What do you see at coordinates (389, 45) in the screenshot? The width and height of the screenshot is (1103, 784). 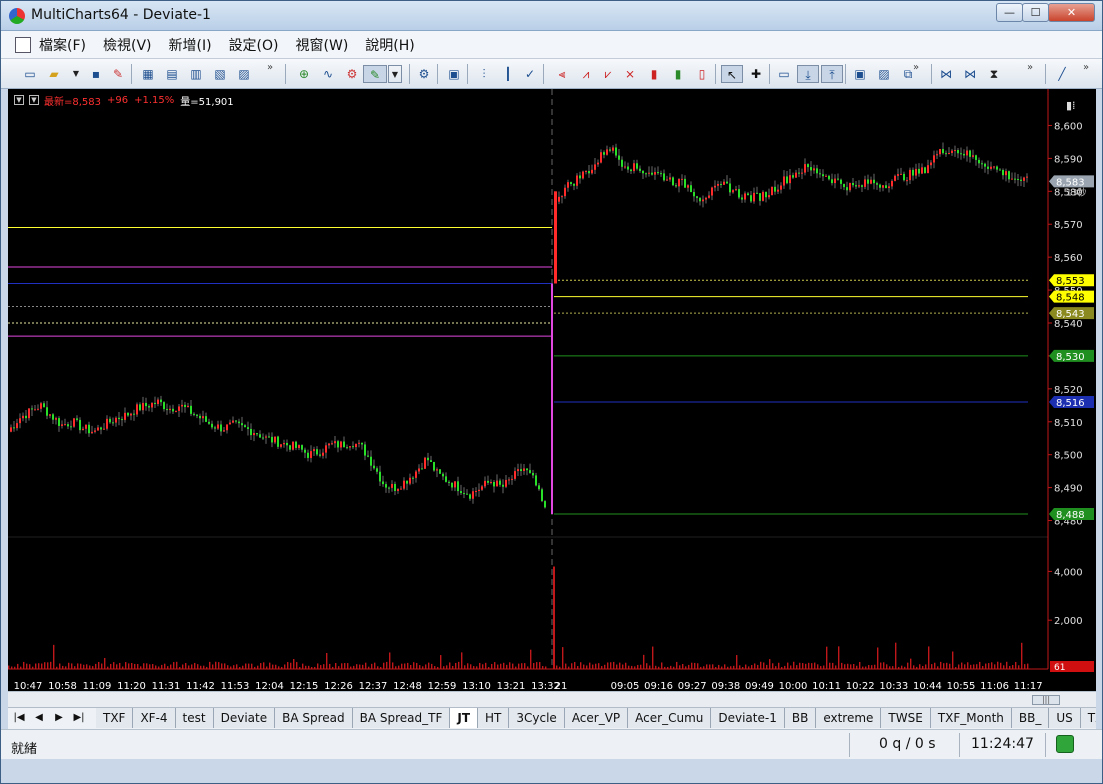 I see `menu-help: 說明(H)` at bounding box center [389, 45].